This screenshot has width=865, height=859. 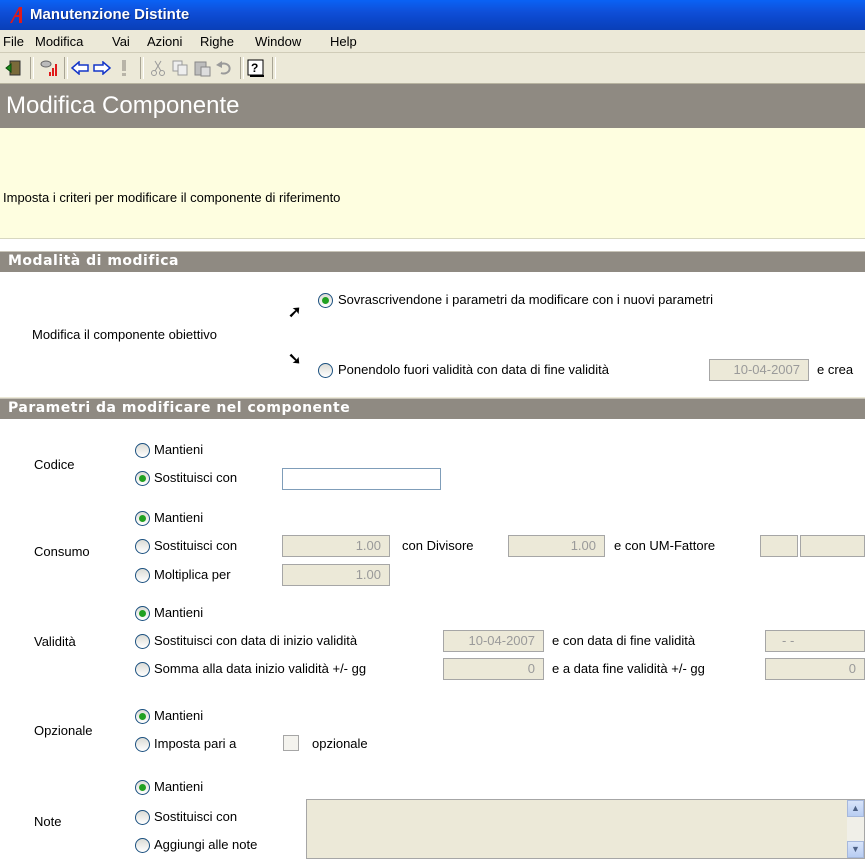 I want to click on start-date-field: 10-04-2007, so click(x=493, y=641).